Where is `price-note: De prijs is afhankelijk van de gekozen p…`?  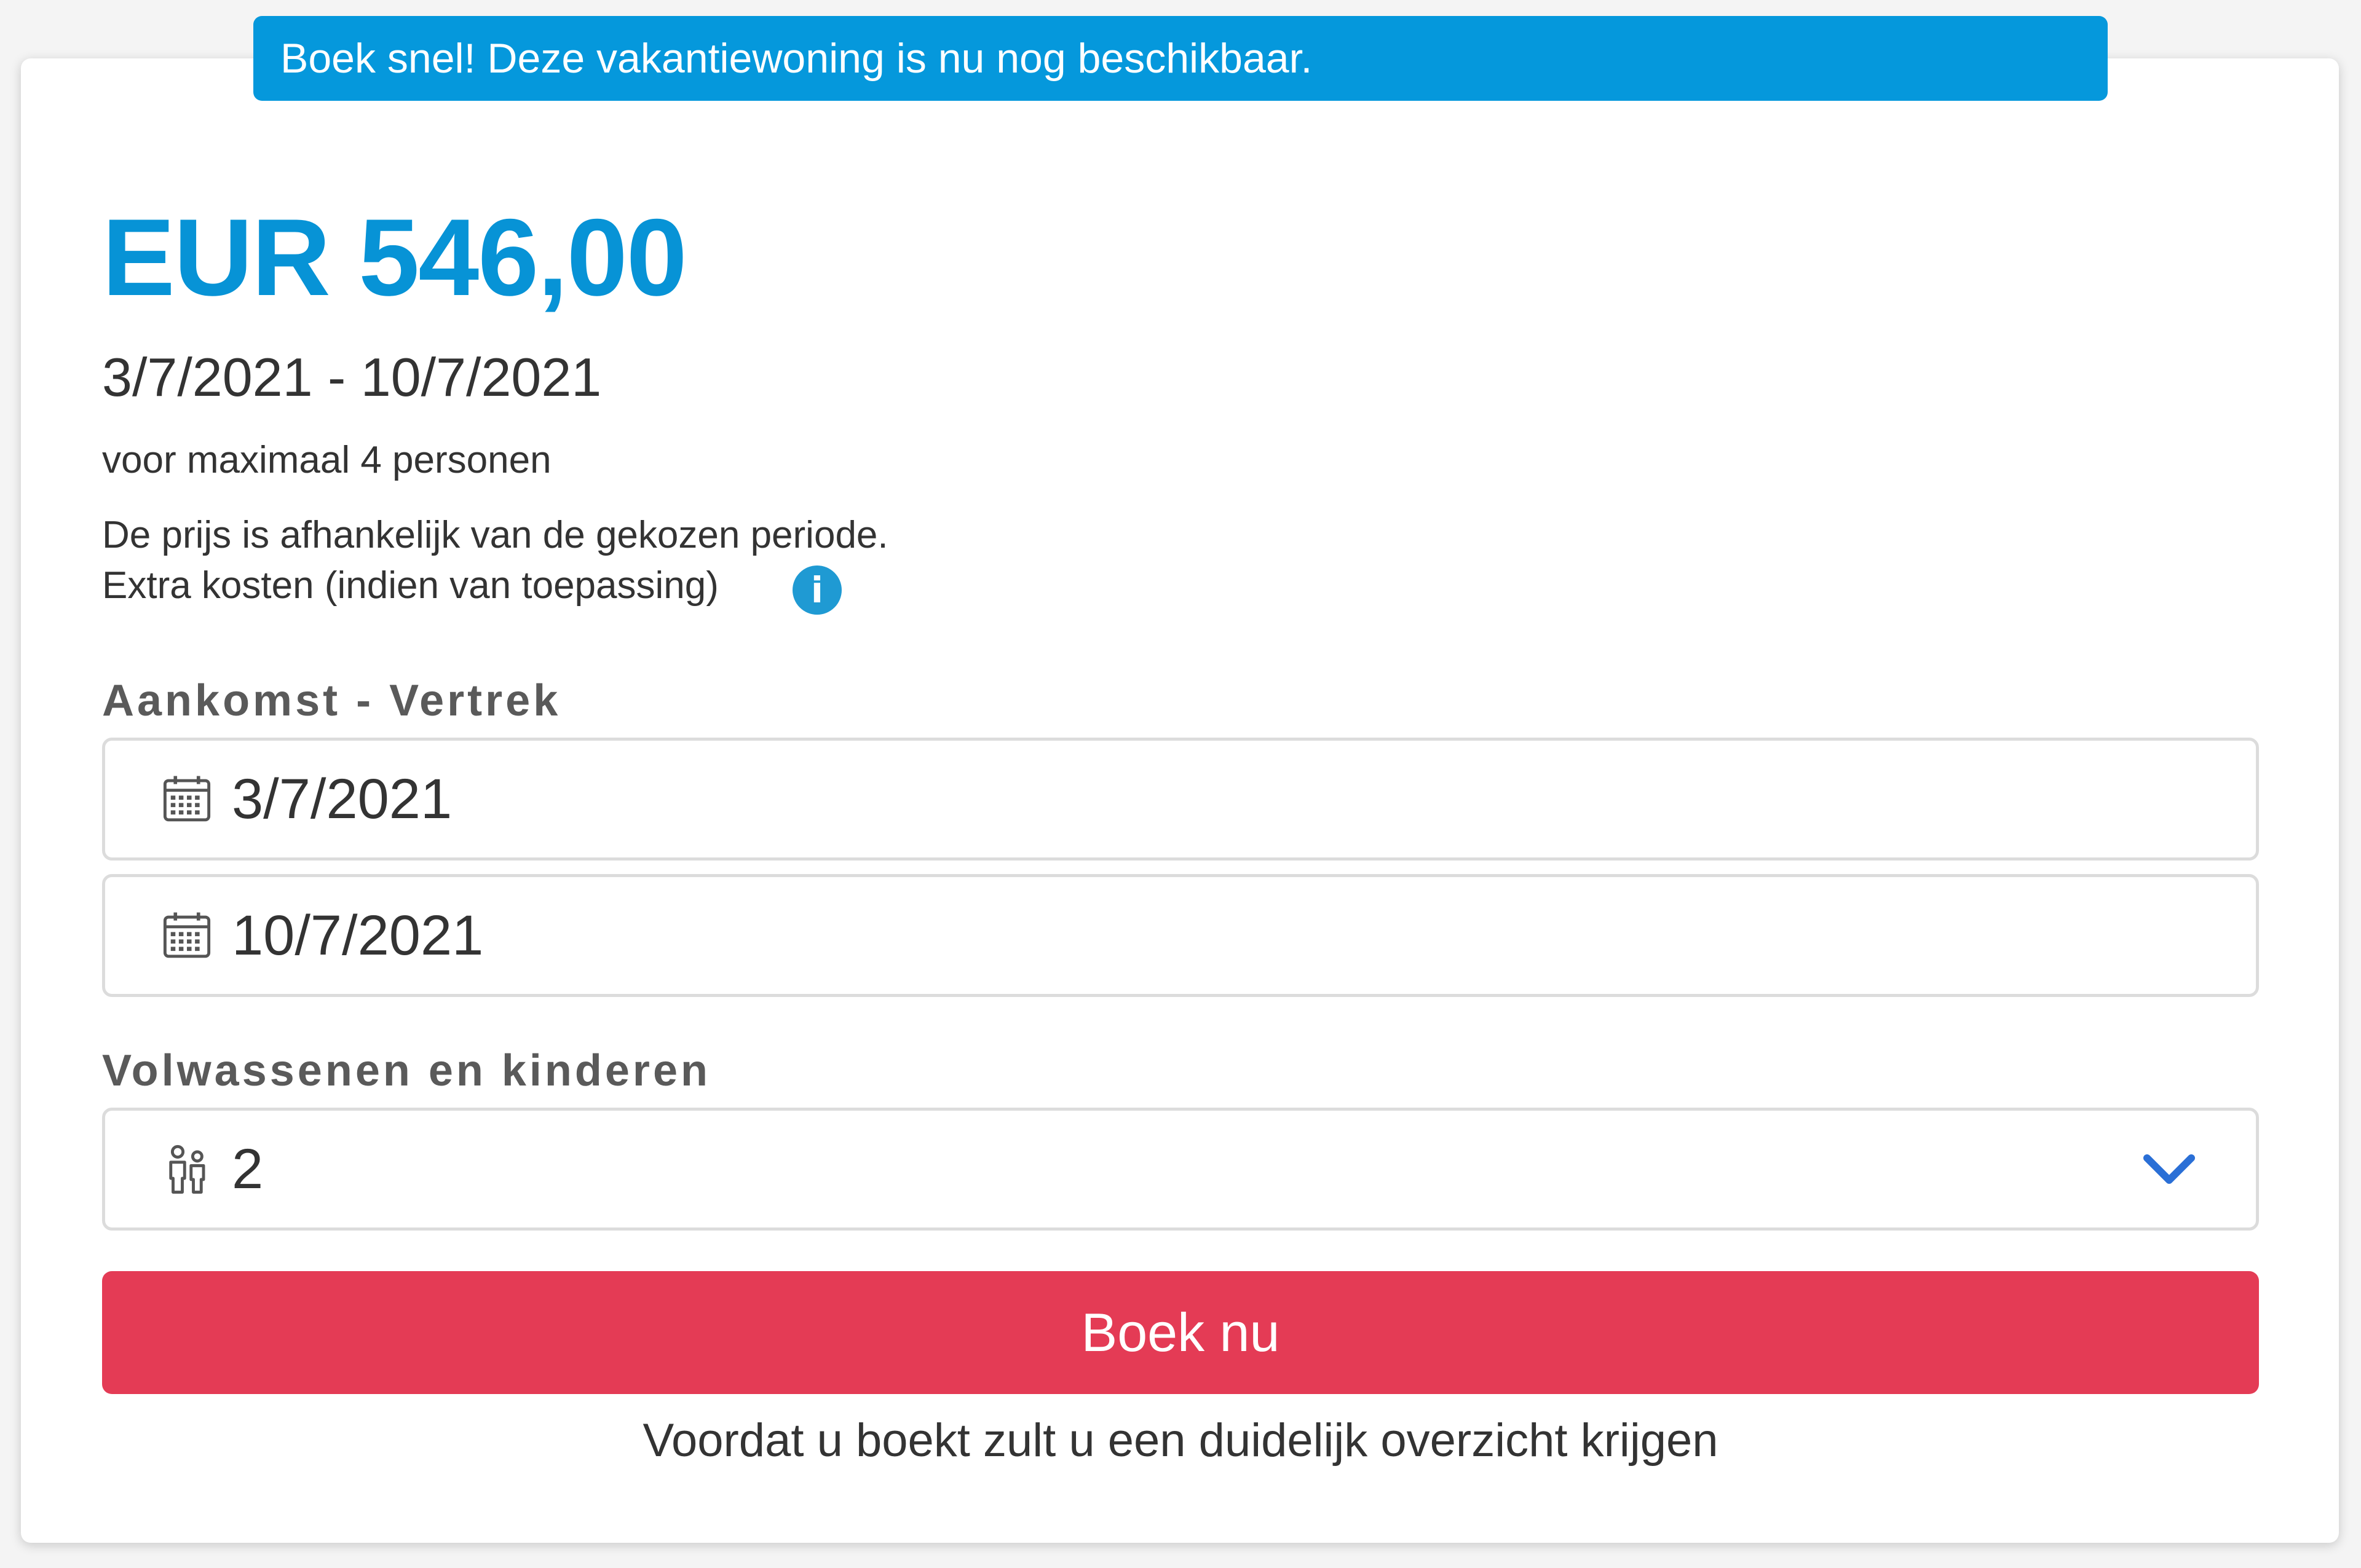 price-note: De prijs is afhankelijk van de gekozen p… is located at coordinates (495, 535).